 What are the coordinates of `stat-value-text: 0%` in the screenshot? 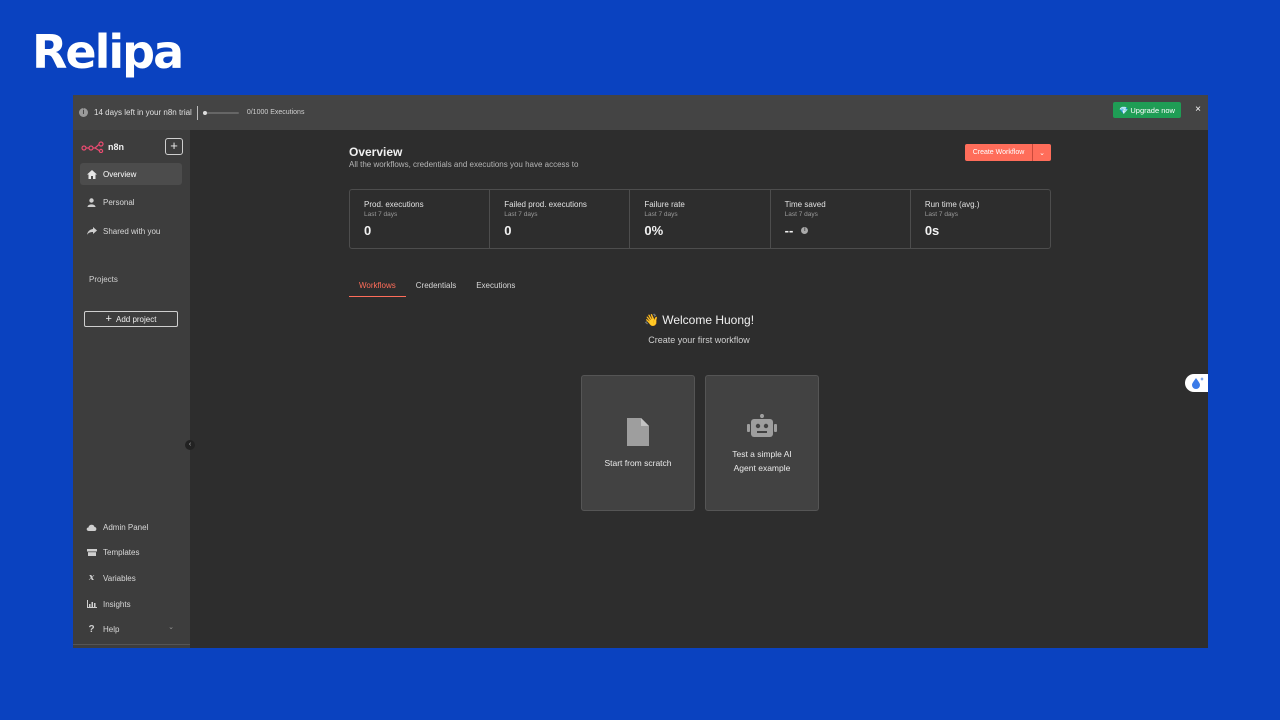 It's located at (654, 230).